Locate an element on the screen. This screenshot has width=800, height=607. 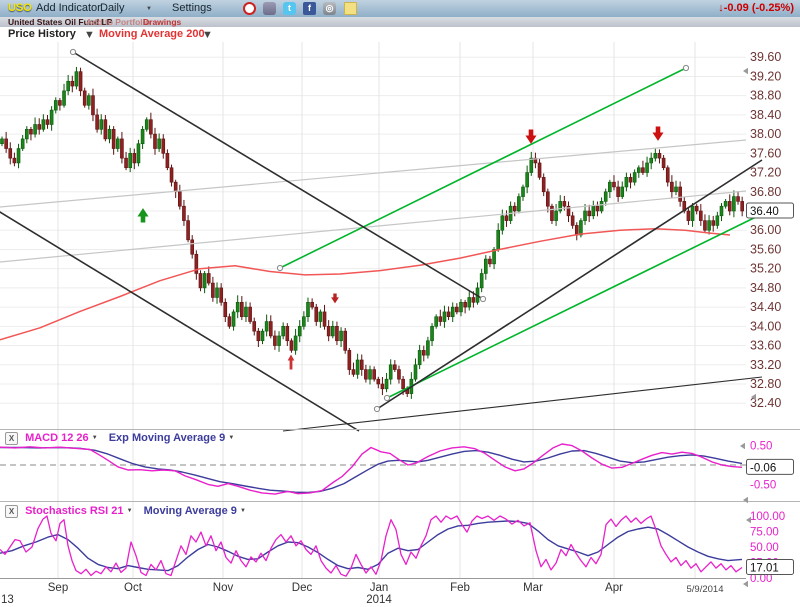
price-tick-label: 33.20 is located at coordinates (765, 365).